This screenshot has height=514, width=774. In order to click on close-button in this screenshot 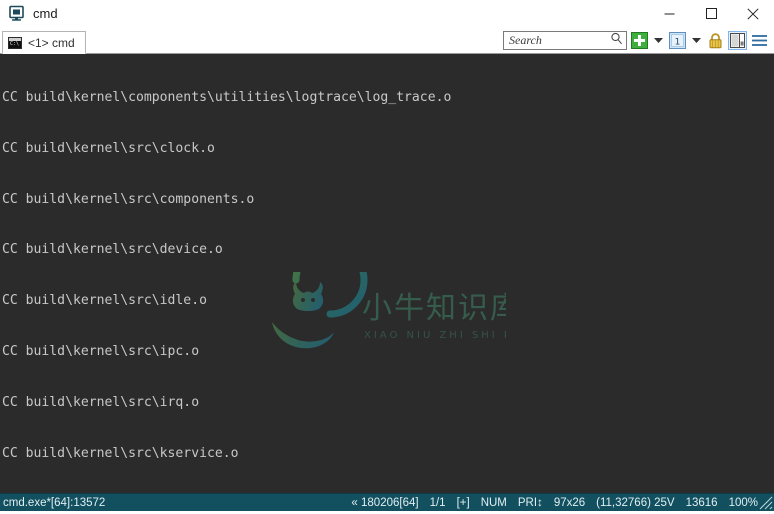, I will do `click(753, 13)`.